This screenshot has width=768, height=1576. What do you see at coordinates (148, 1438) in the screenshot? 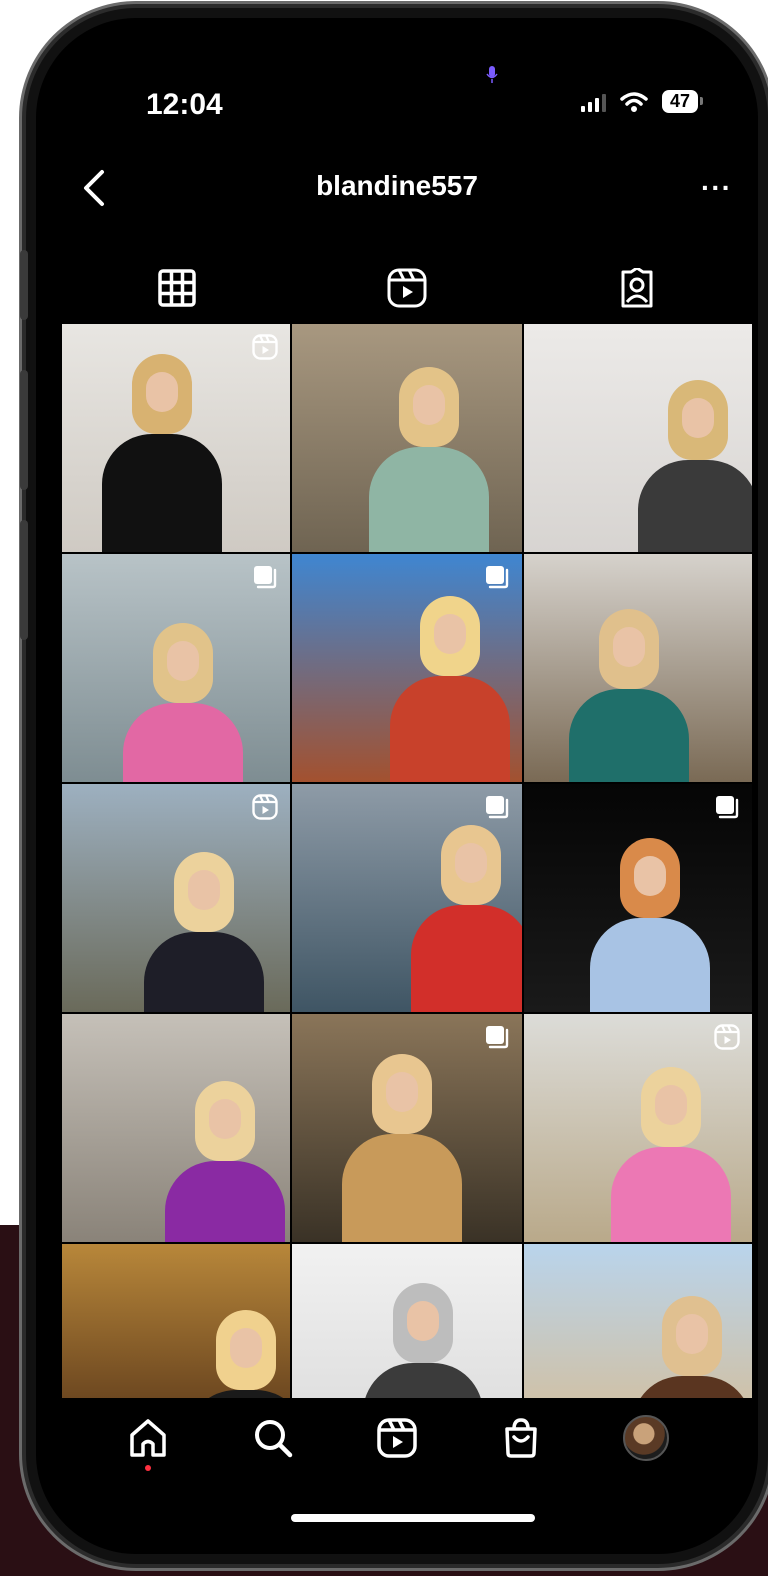
I see `home-icon` at bounding box center [148, 1438].